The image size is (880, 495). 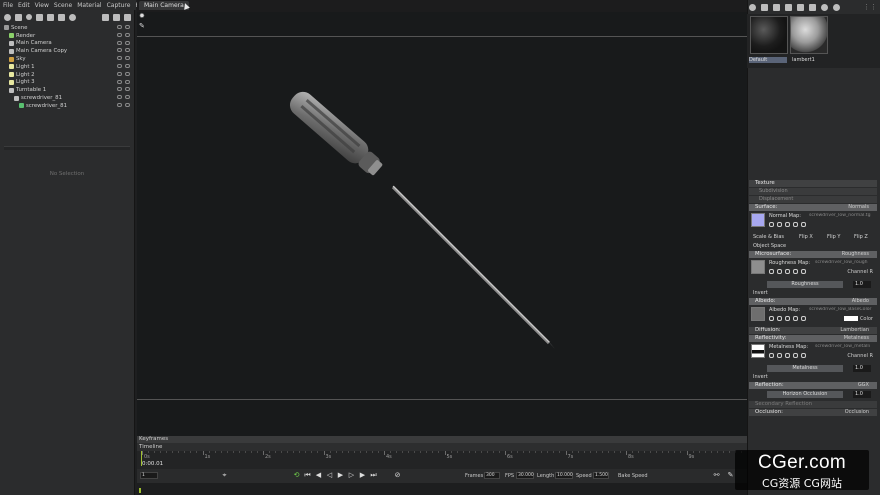 I want to click on albedo-map-swatch, so click(x=758, y=314).